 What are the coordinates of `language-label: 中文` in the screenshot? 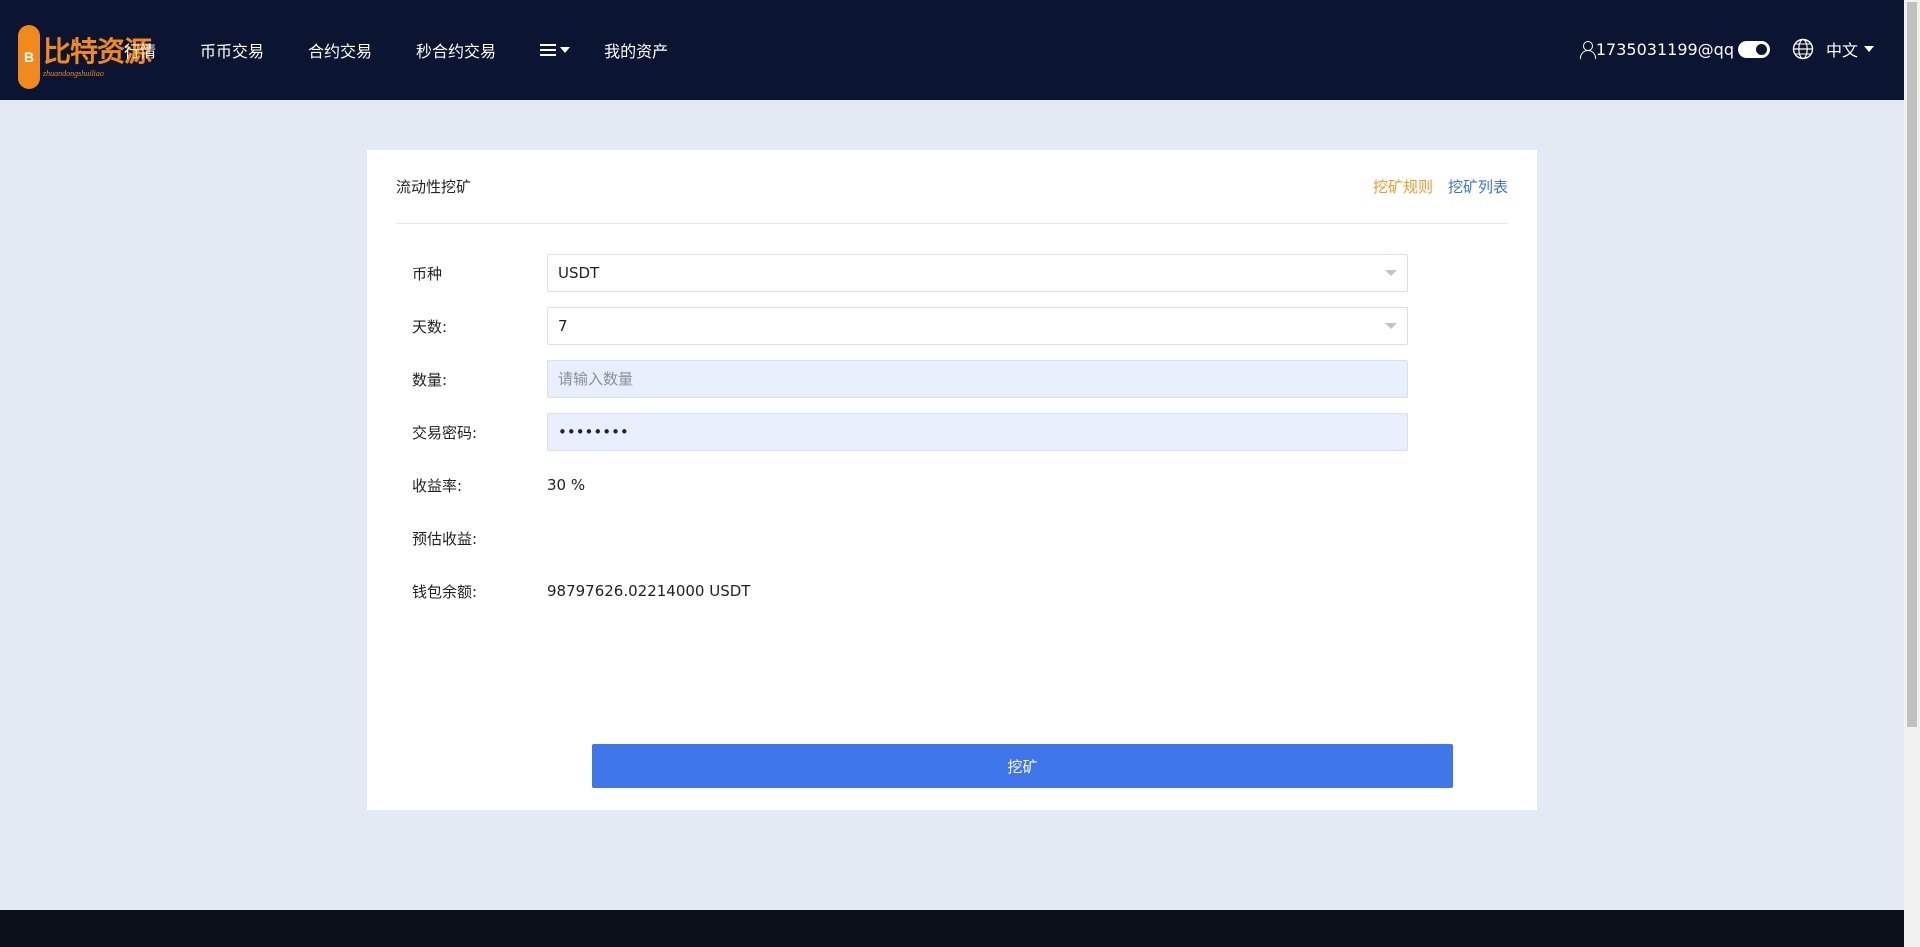 It's located at (1841, 50).